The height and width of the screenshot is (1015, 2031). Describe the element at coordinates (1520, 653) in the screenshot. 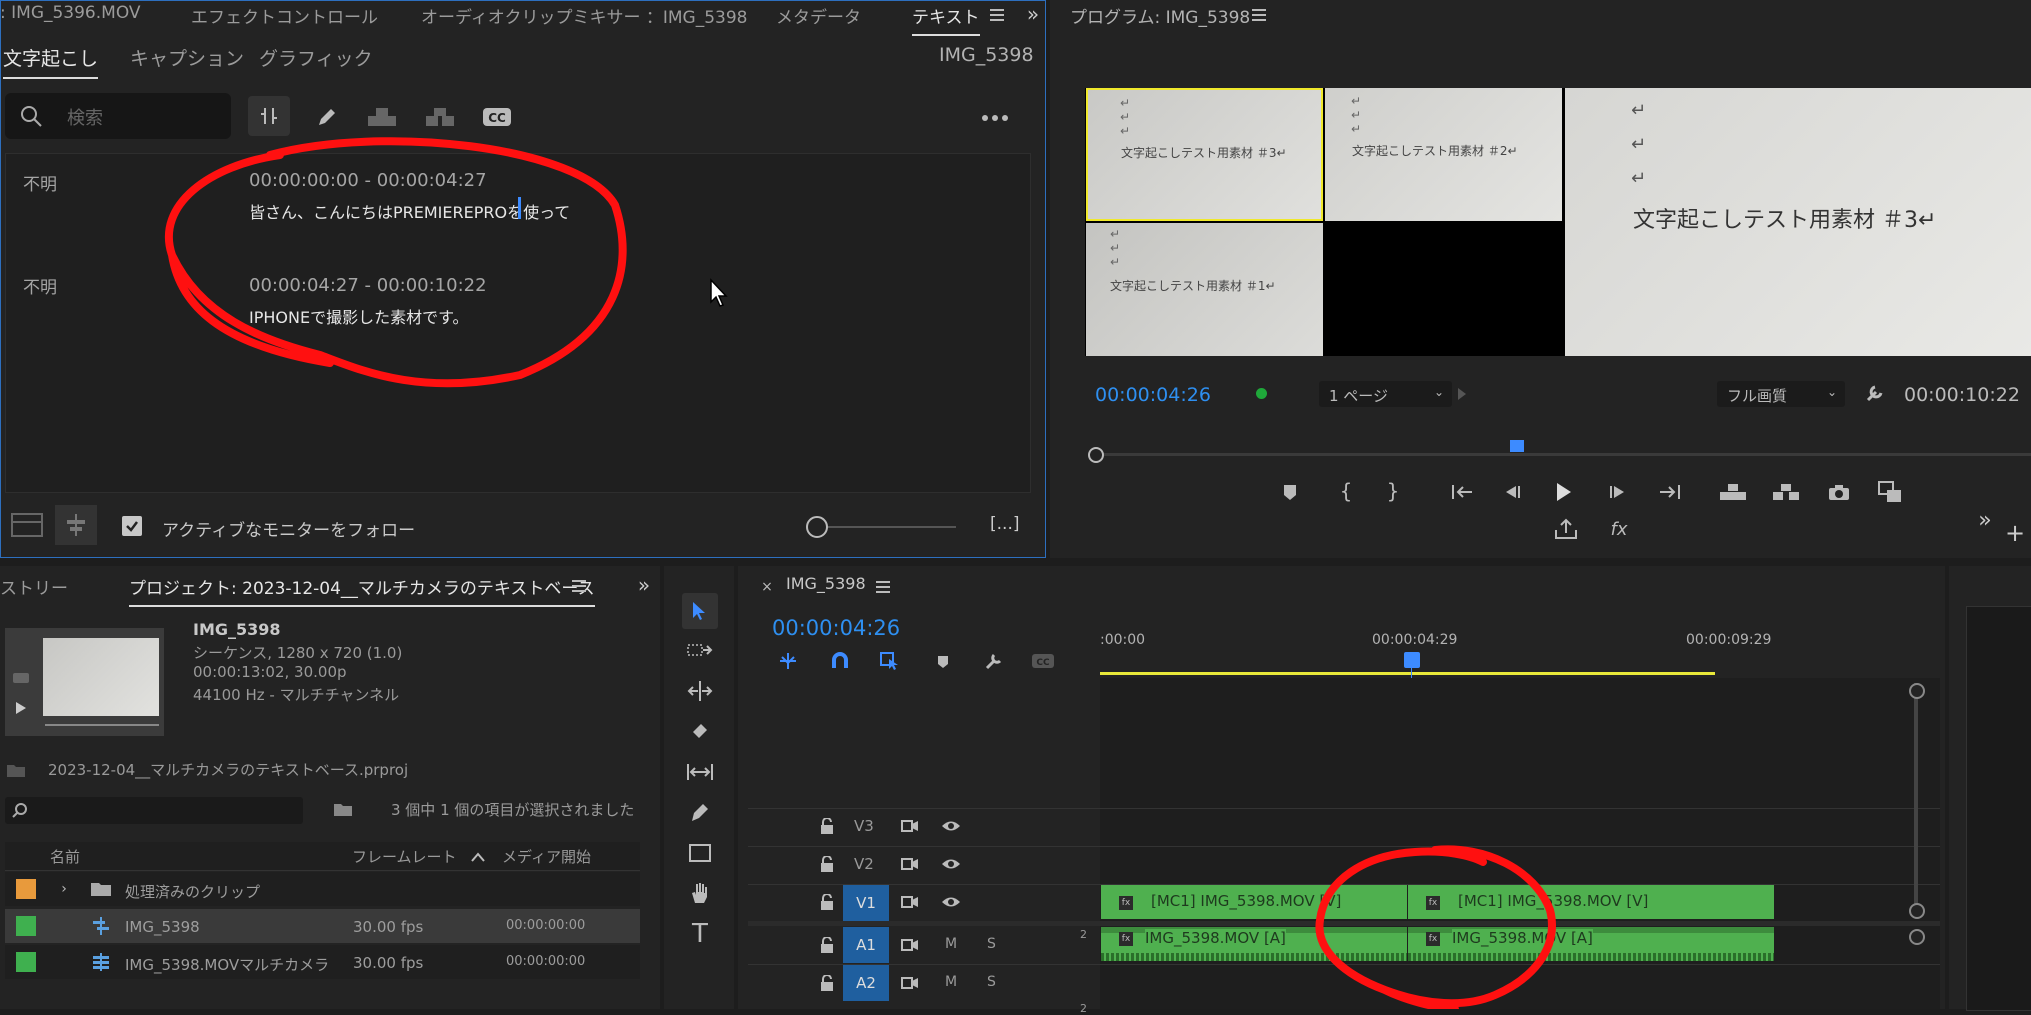

I see `time-ruler: :00:00 00:00:04:29 00:00:09:29` at that location.